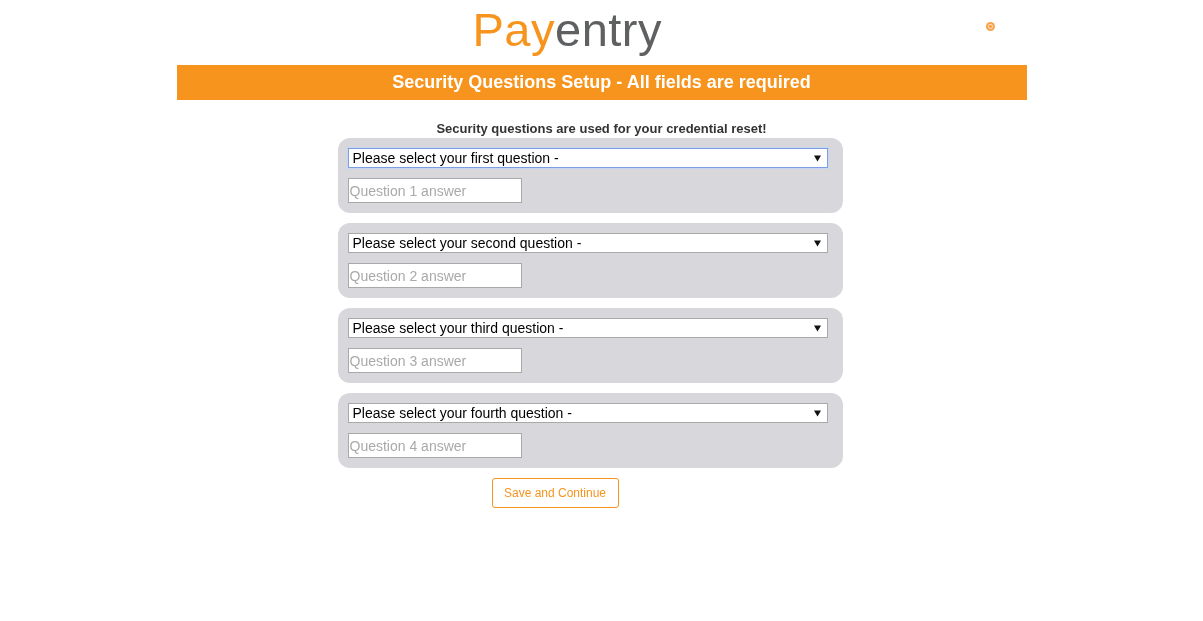 The width and height of the screenshot is (1203, 621). What do you see at coordinates (990, 26) in the screenshot?
I see `ring-icon` at bounding box center [990, 26].